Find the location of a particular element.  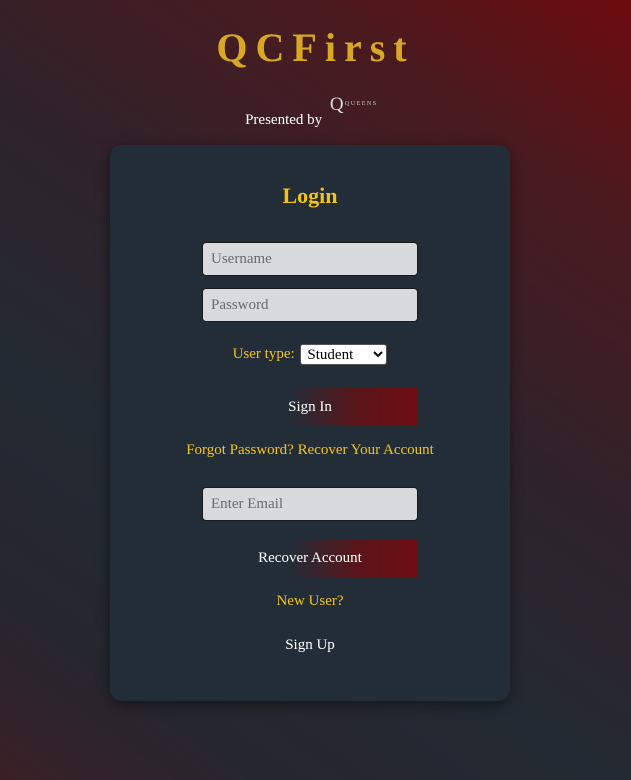

sign-up-link: Sign Up is located at coordinates (310, 645).